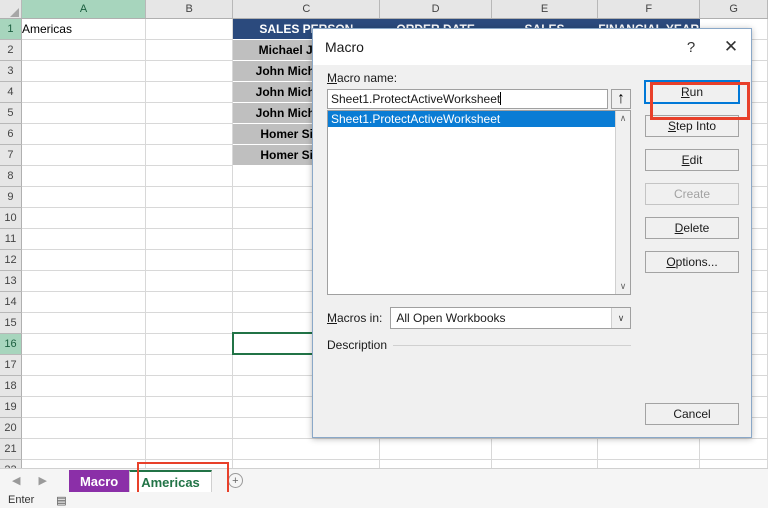 The image size is (768, 508). I want to click on cell-b19, so click(189, 407).